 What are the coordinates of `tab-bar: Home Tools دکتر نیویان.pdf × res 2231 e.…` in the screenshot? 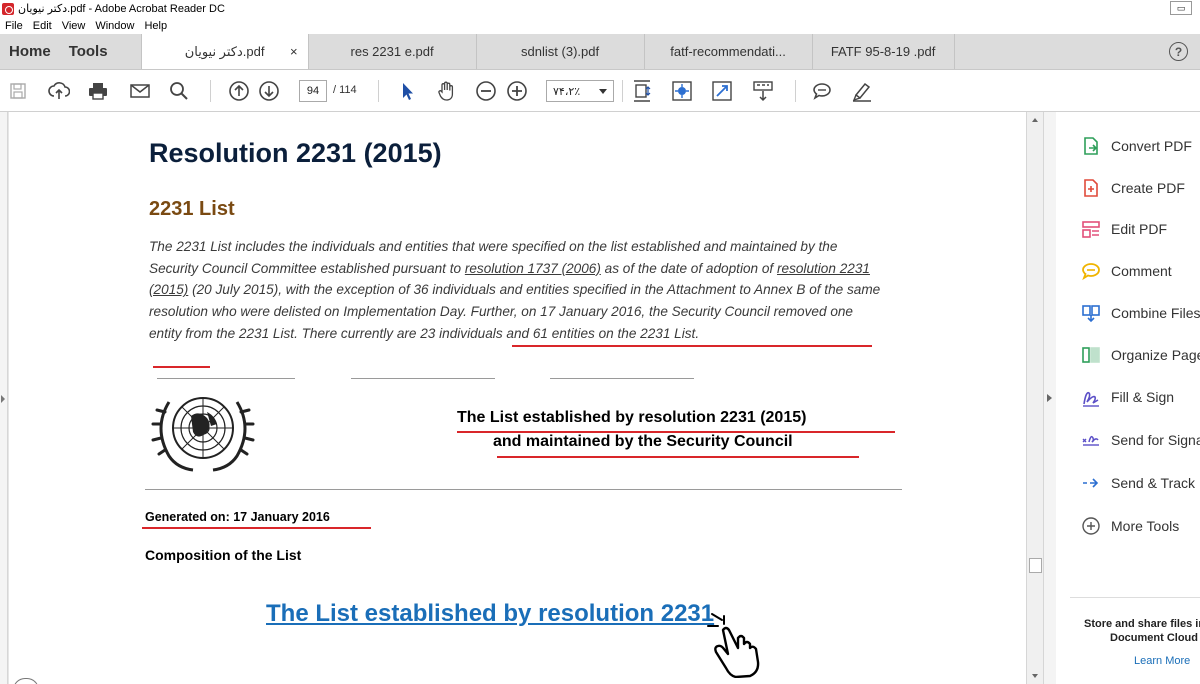 It's located at (600, 52).